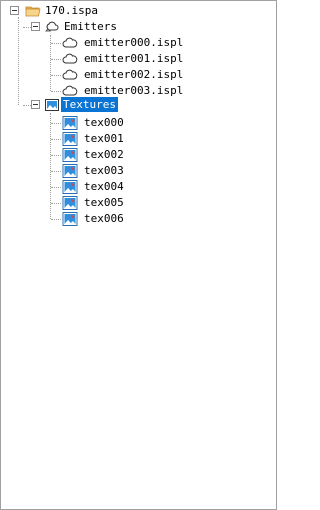 The height and width of the screenshot is (510, 320). I want to click on tree-item-texture-label: tex000, so click(104, 122).